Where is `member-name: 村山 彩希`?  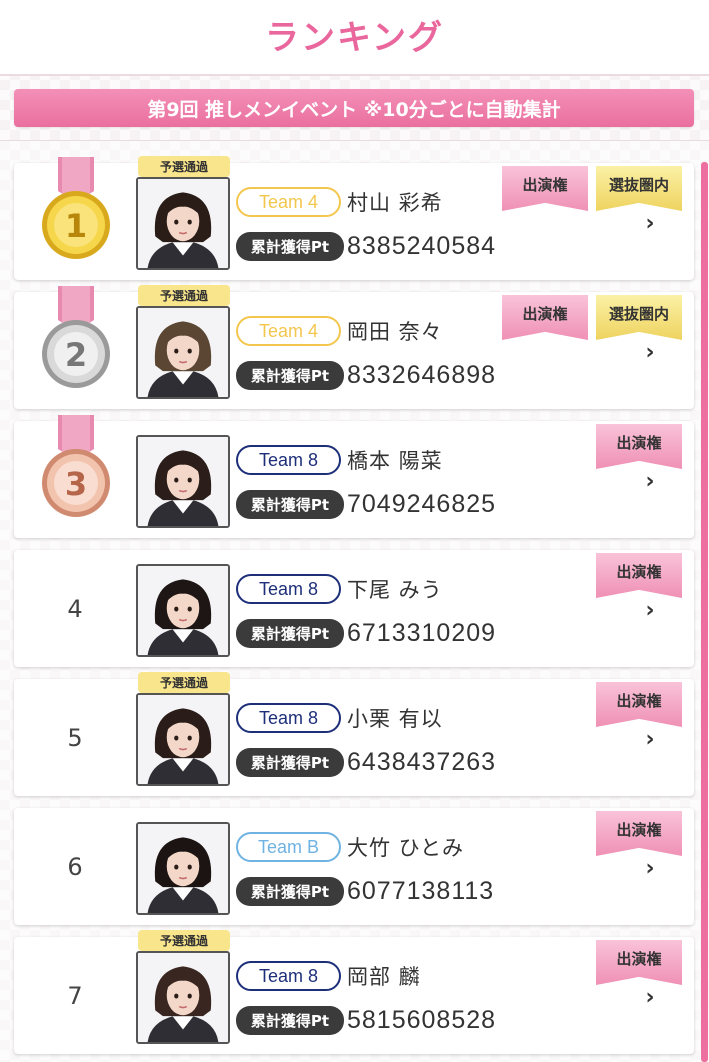
member-name: 村山 彩希 is located at coordinates (395, 203).